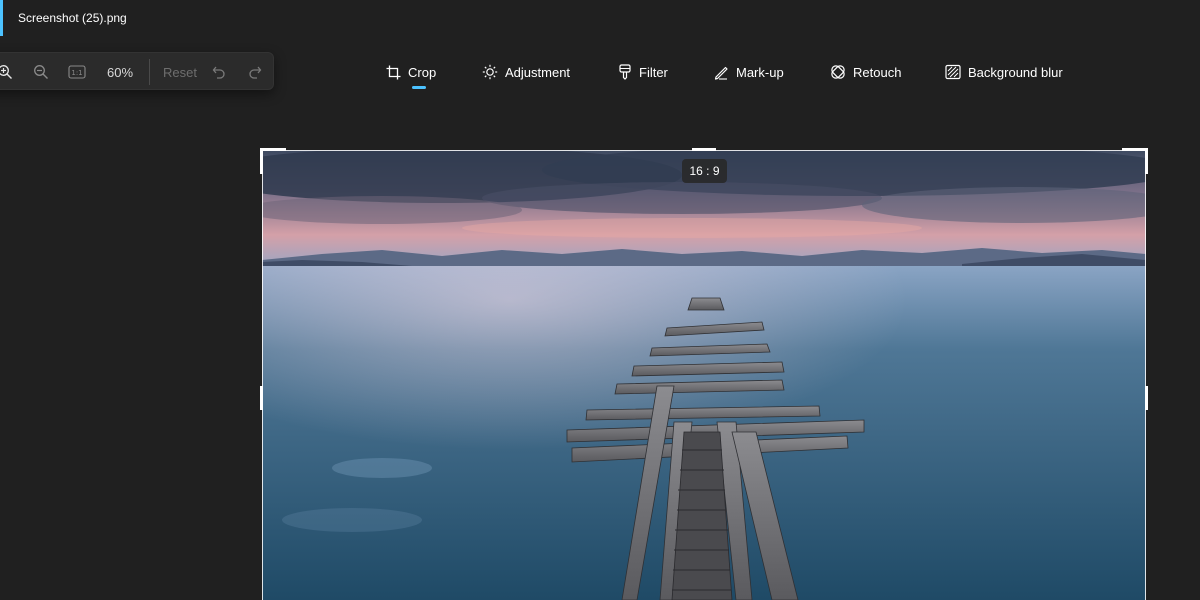 This screenshot has height=600, width=1200. I want to click on retouch-icon, so click(838, 72).